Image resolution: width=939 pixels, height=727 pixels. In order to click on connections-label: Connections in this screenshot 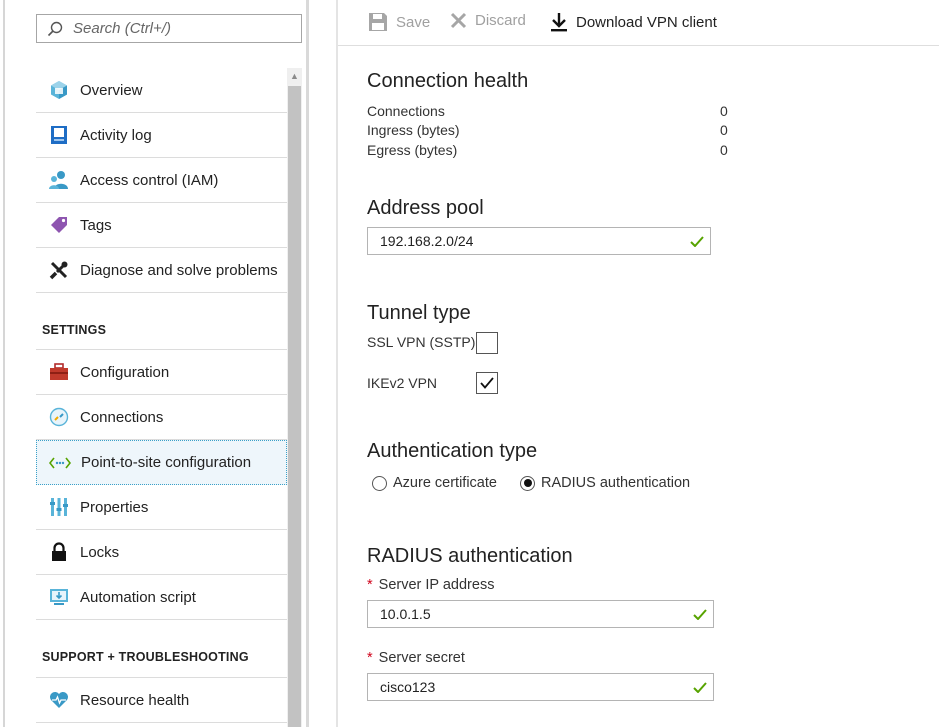, I will do `click(406, 111)`.